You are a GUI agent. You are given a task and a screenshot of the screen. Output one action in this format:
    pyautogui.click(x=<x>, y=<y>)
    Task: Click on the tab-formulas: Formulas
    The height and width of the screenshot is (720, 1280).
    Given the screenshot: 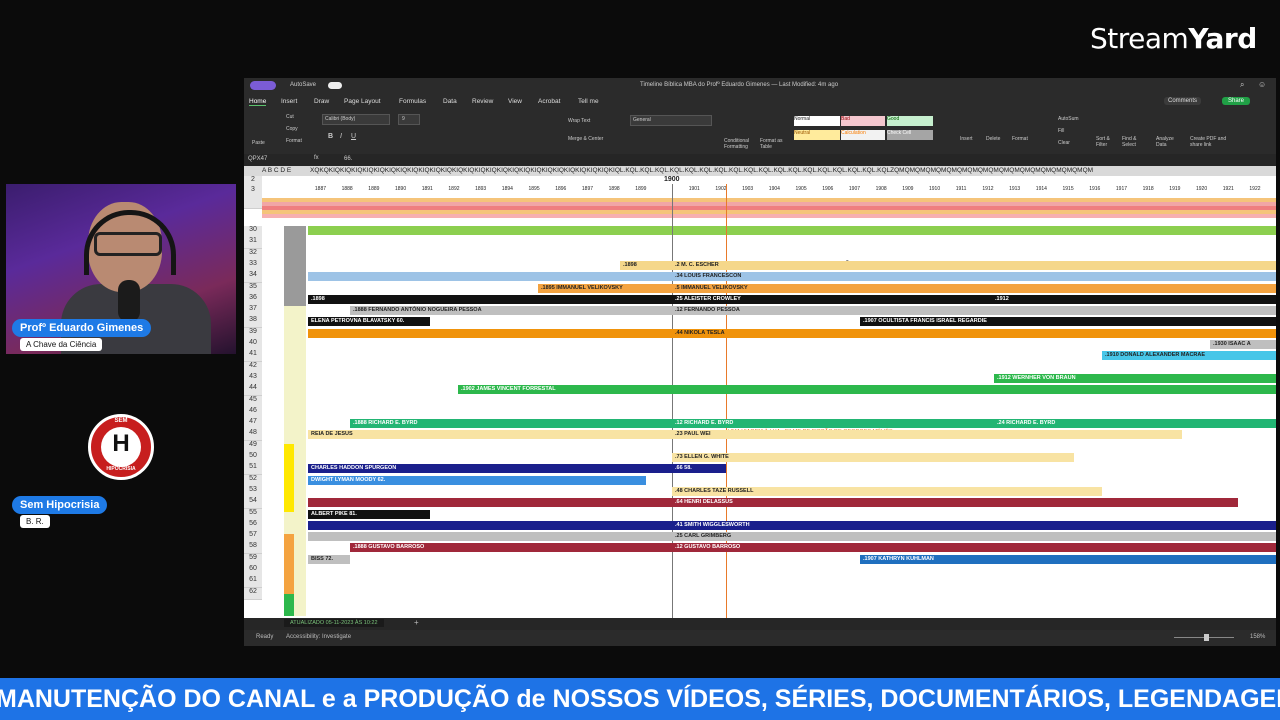 What is the action you would take?
    pyautogui.click(x=412, y=101)
    